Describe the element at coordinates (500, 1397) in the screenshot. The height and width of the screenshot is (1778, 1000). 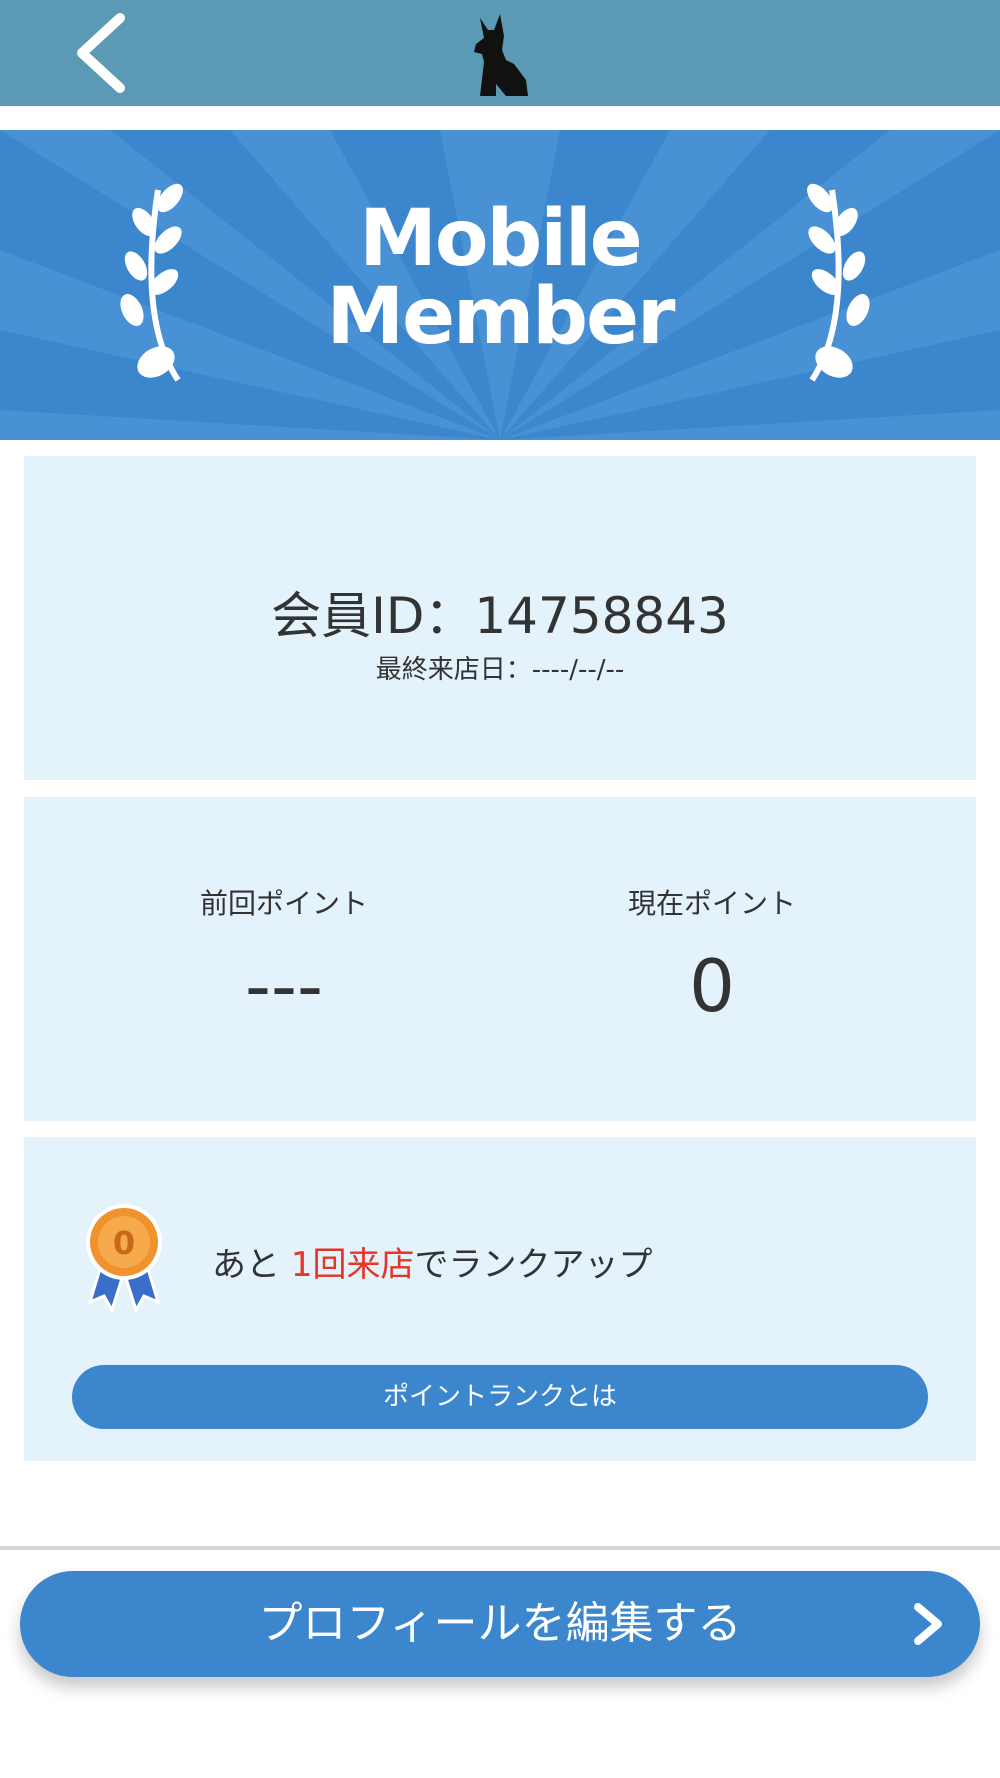
I see `point-rank-info-button: ポイントランクとは` at that location.